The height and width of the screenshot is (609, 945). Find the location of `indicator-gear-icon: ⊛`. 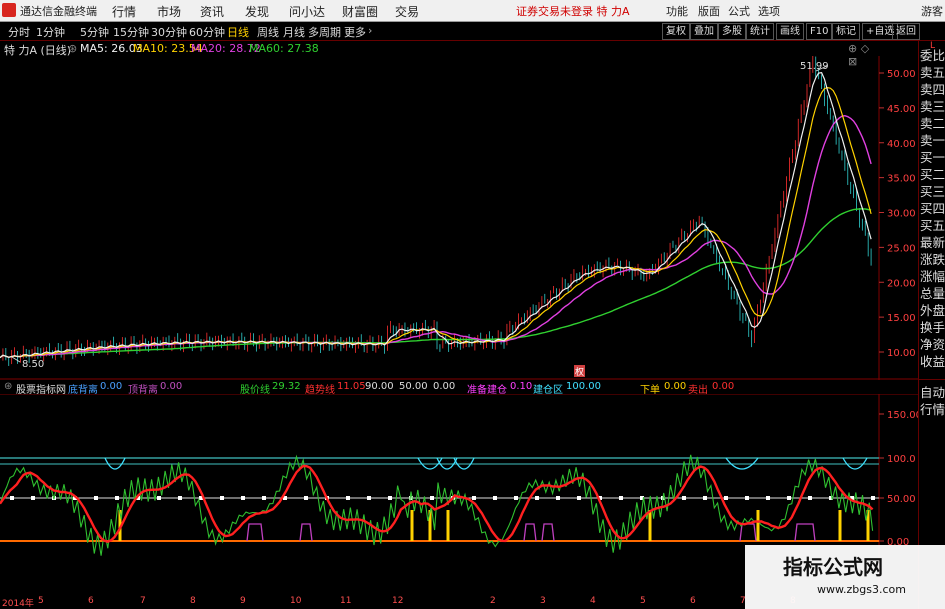

indicator-gear-icon: ⊛ is located at coordinates (8, 386).